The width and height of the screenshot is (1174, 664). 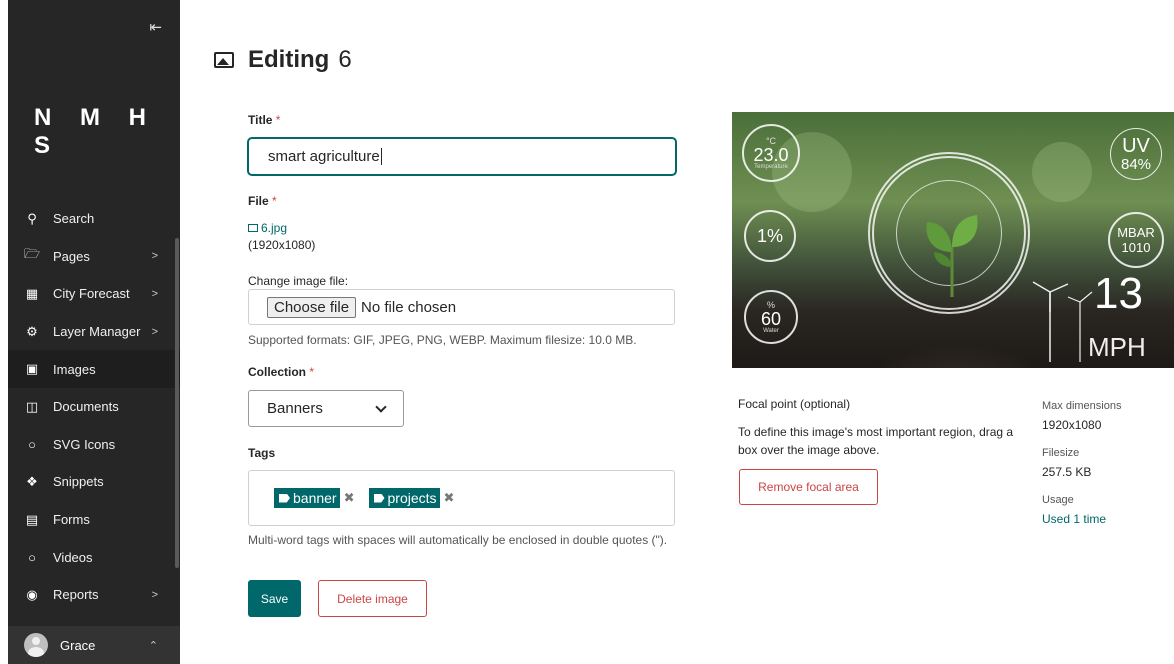 What do you see at coordinates (1072, 425) in the screenshot?
I see `max-dimensions-value: 1920x1080` at bounding box center [1072, 425].